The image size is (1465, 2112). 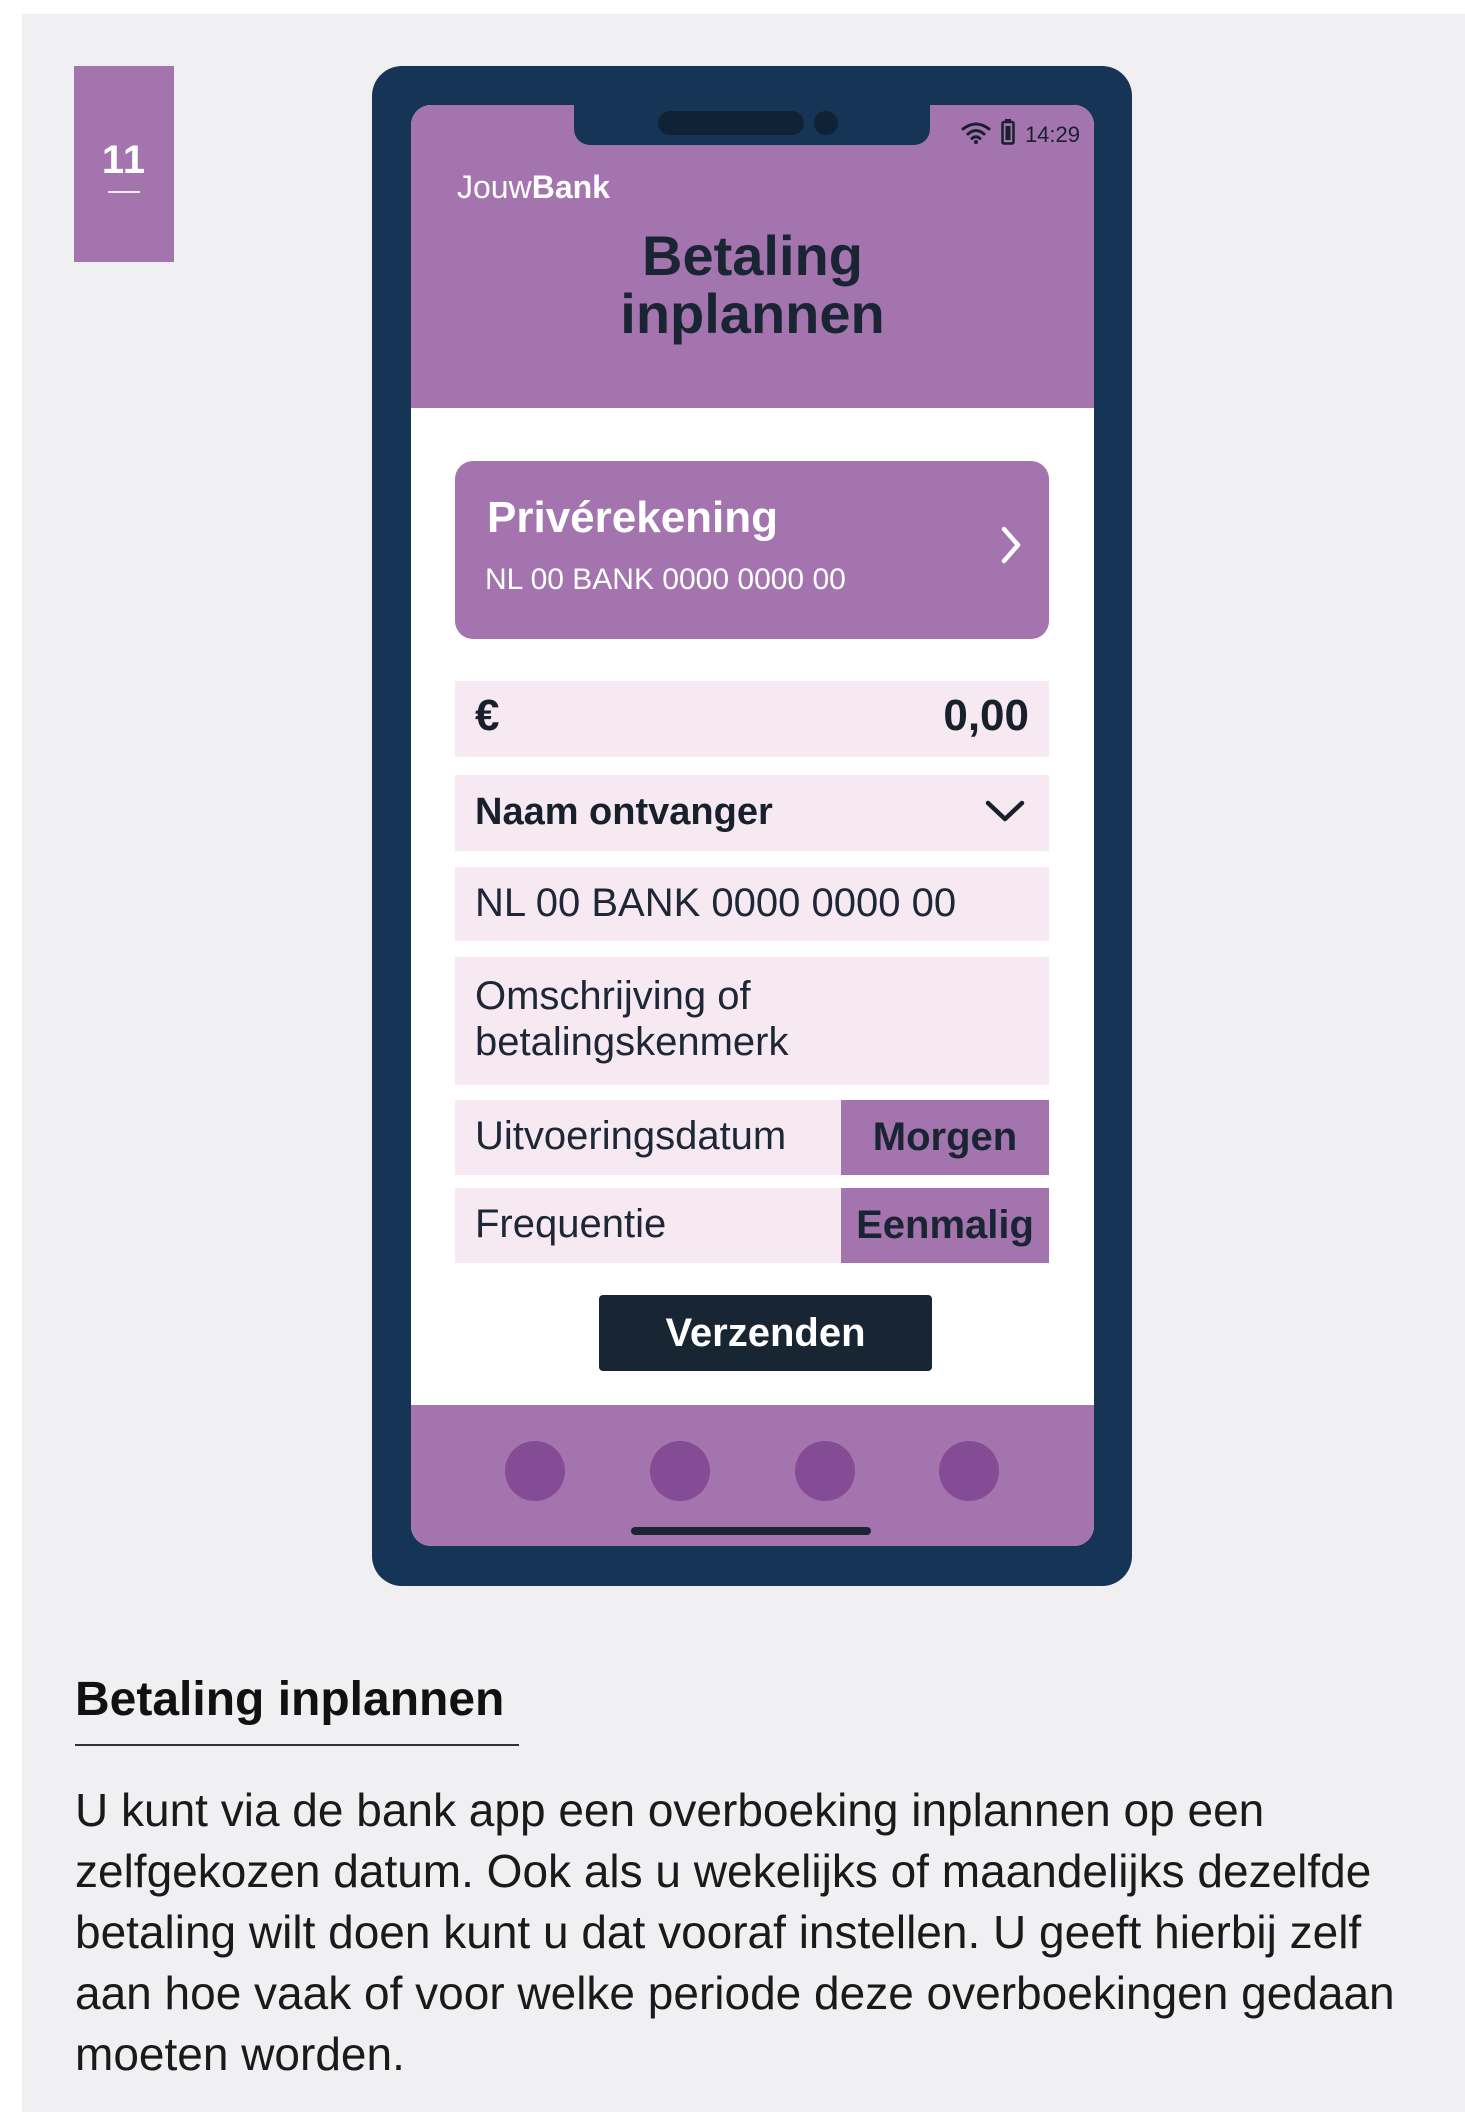 I want to click on amount-value: 0,00, so click(x=986, y=715).